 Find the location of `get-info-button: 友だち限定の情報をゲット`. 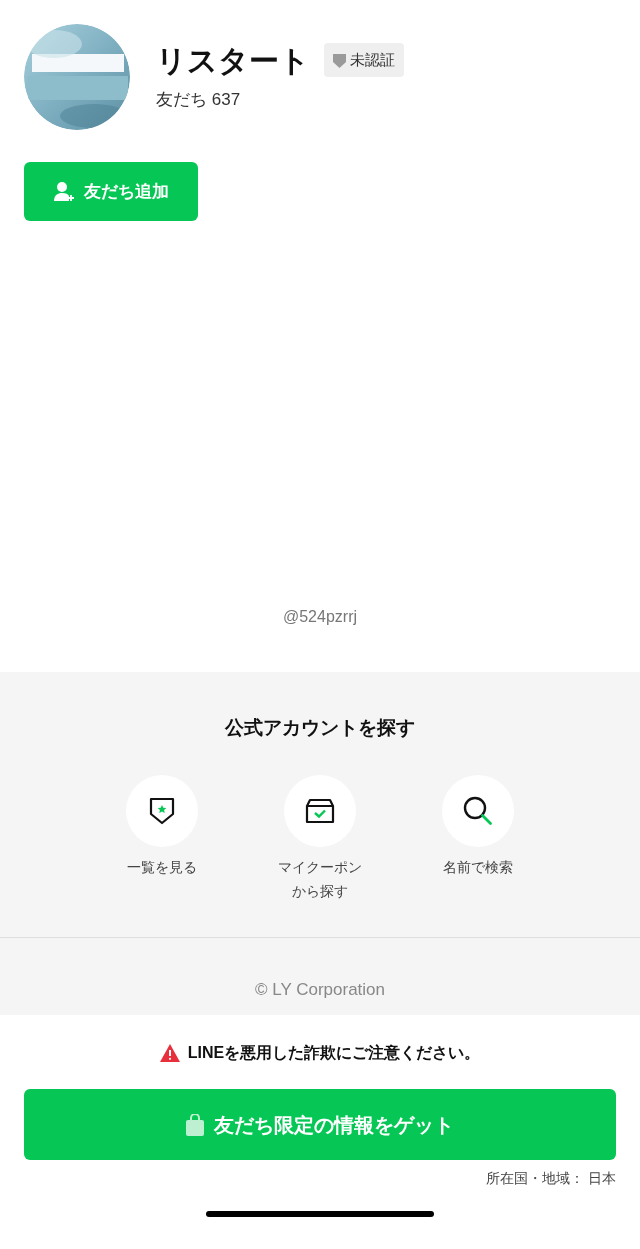

get-info-button: 友だち限定の情報をゲット is located at coordinates (320, 1124).